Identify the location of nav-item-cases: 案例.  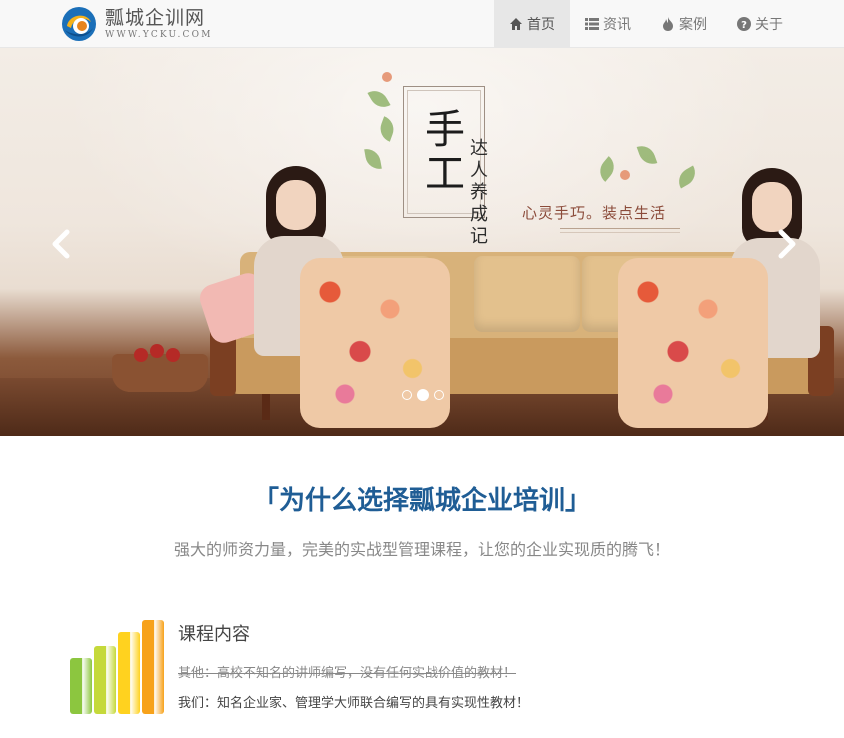
(684, 24).